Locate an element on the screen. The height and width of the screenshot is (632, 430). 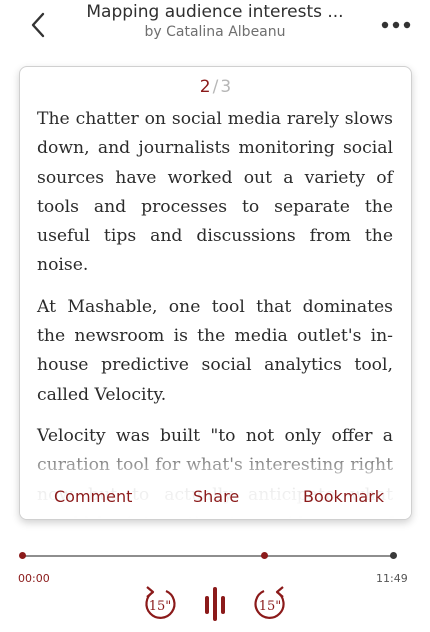
forward-15-icon: 15" is located at coordinates (269, 602).